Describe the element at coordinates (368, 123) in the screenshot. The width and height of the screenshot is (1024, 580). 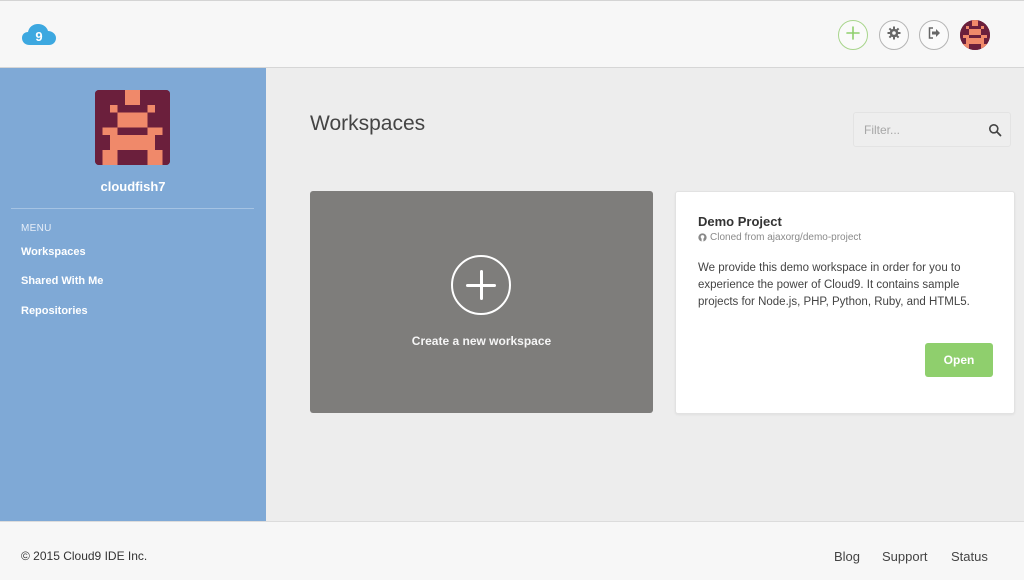
I see `page-title: Workspaces` at that location.